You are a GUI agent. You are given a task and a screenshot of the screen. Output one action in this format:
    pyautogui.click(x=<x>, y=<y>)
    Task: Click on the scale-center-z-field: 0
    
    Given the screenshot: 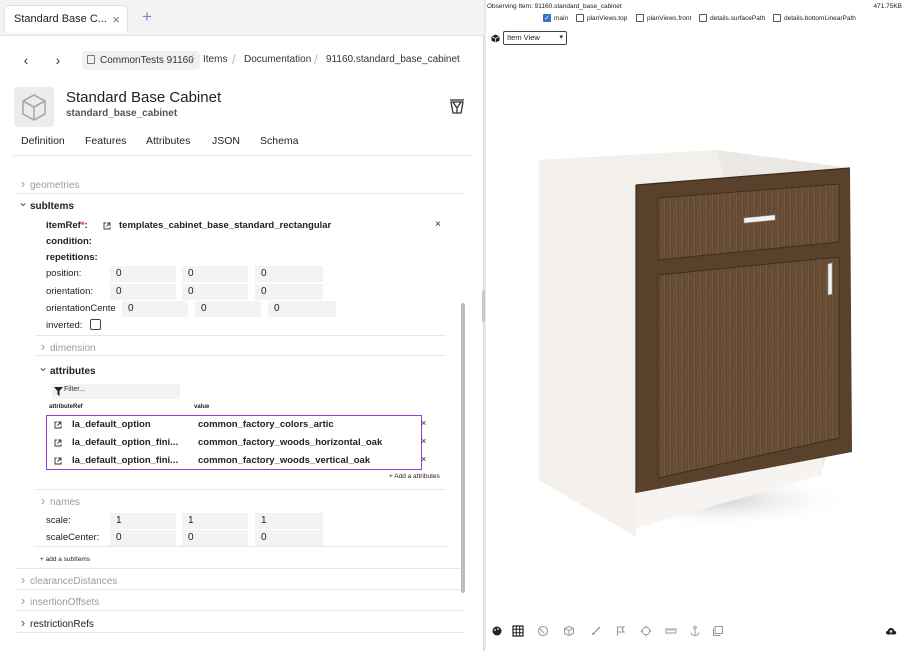 What is the action you would take?
    pyautogui.click(x=289, y=538)
    